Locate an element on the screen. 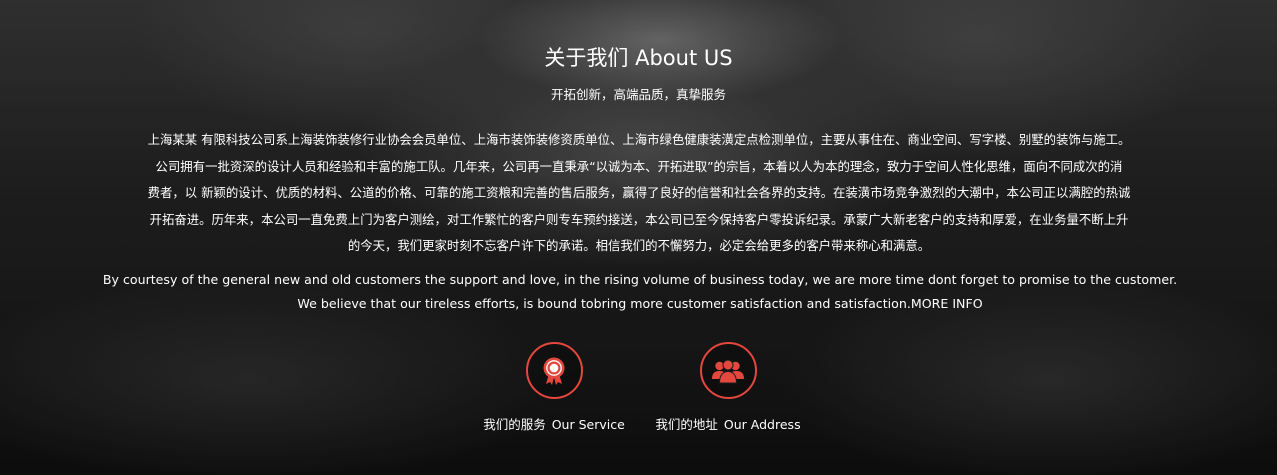 This screenshot has width=1277, height=475. users-group-icon is located at coordinates (728, 371).